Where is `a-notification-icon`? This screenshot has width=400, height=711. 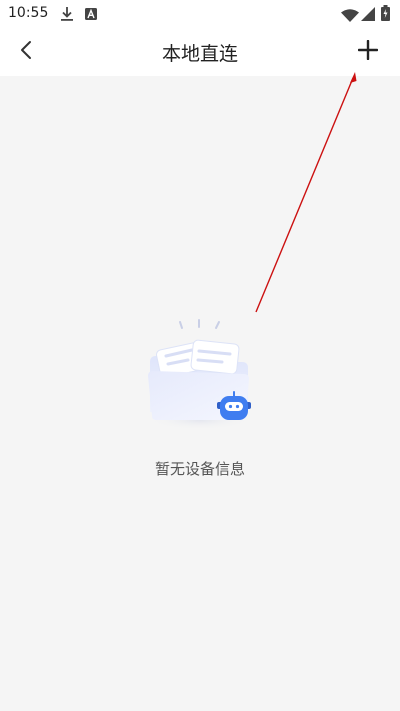 a-notification-icon is located at coordinates (91, 15).